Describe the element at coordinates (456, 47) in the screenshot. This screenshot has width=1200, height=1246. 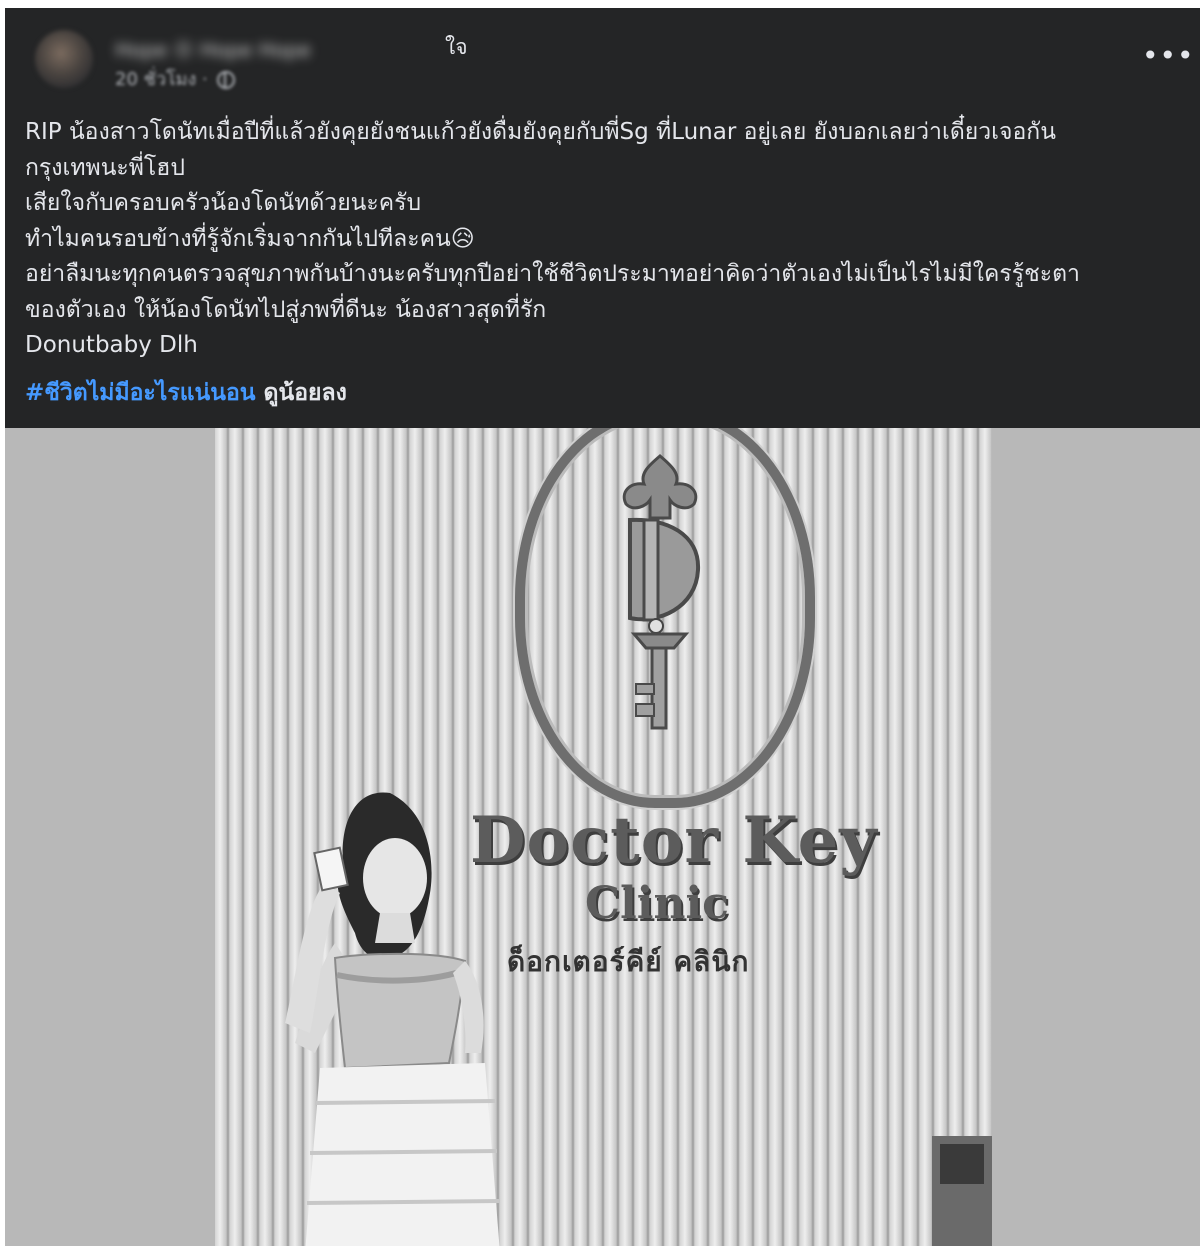
I see `author-name-tail: ใจ` at that location.